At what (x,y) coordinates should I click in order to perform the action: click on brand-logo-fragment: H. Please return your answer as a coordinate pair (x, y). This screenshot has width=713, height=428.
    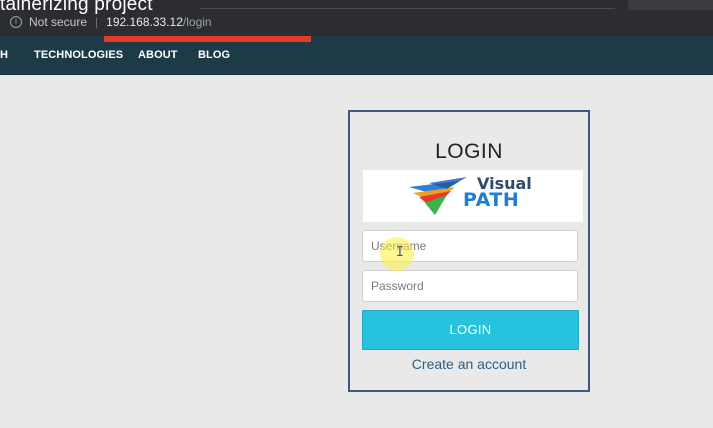
    Looking at the image, I should click on (4, 55).